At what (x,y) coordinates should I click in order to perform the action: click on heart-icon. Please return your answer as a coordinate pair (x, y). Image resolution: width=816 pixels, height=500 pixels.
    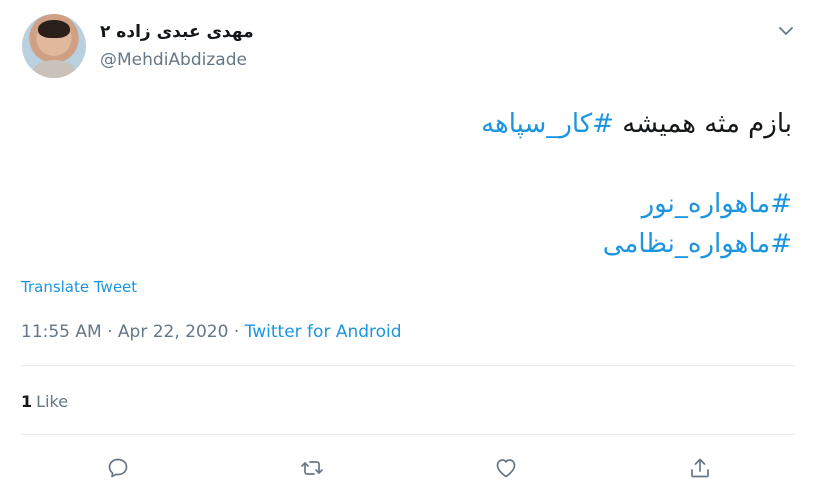
    Looking at the image, I should click on (506, 468).